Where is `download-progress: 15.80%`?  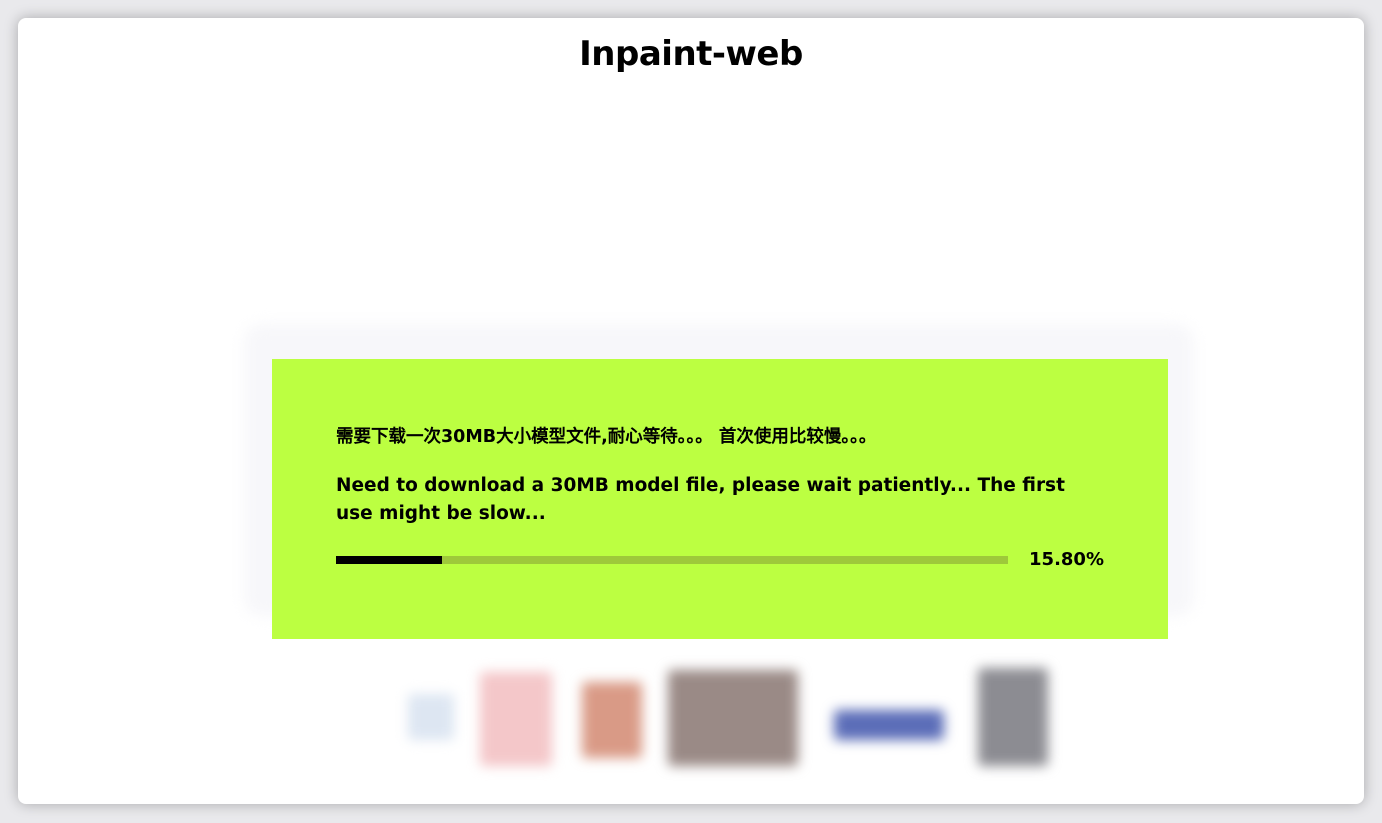
download-progress: 15.80% is located at coordinates (720, 561).